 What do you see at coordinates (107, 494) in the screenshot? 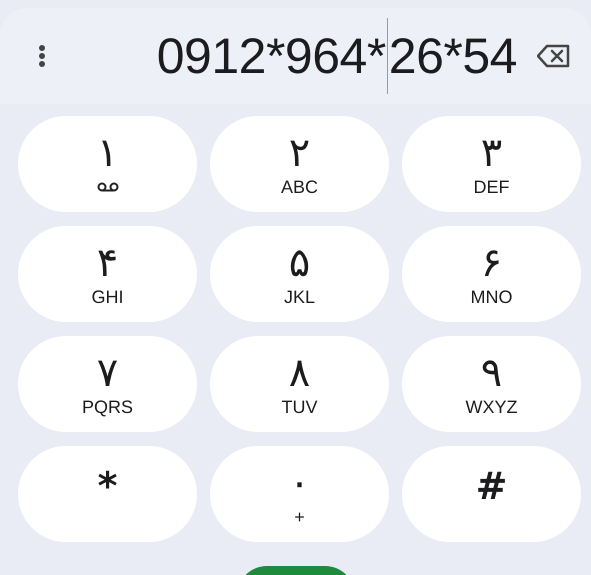
I see `dial-key: *` at bounding box center [107, 494].